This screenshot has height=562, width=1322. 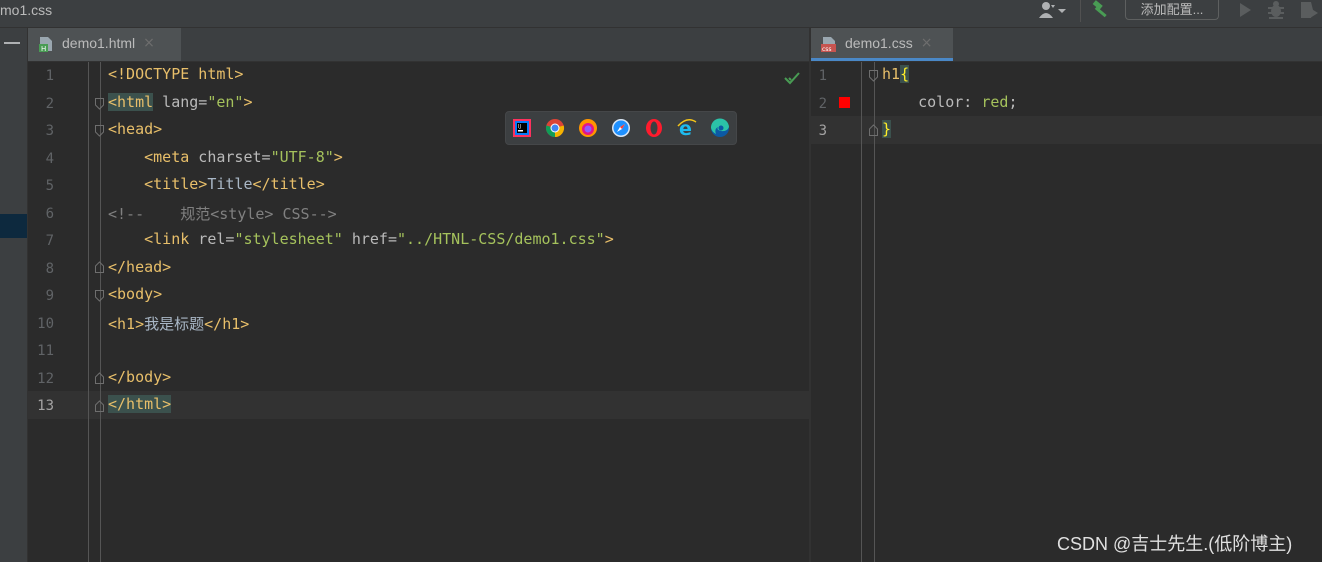 I want to click on code-line-1: <!DOCTYPE html>, so click(x=175, y=74).